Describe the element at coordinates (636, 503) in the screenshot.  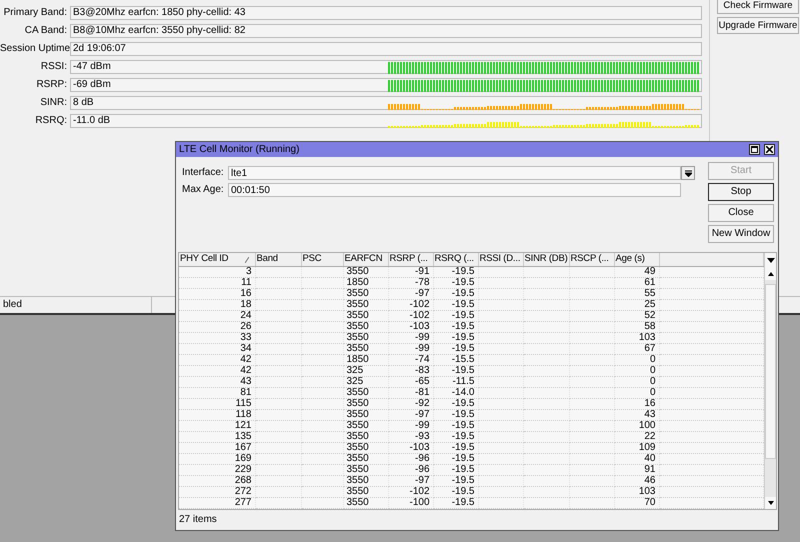
I see `table-cell: 70` at that location.